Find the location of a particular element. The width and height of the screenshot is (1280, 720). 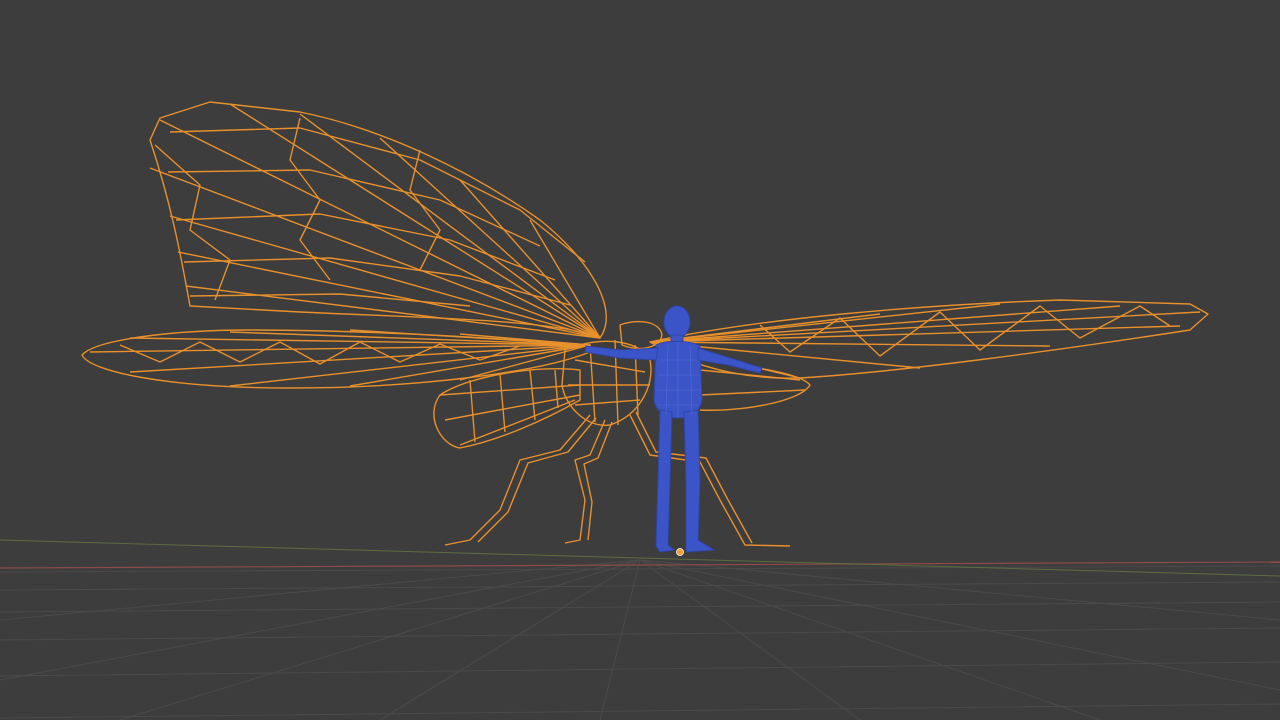

origin-marker-icon is located at coordinates (680, 552).